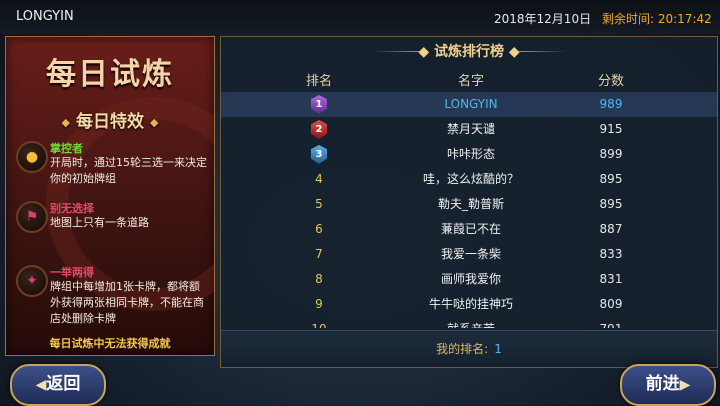  What do you see at coordinates (657, 19) in the screenshot?
I see `remaining-time: 剩余时间: 20:17:42` at bounding box center [657, 19].